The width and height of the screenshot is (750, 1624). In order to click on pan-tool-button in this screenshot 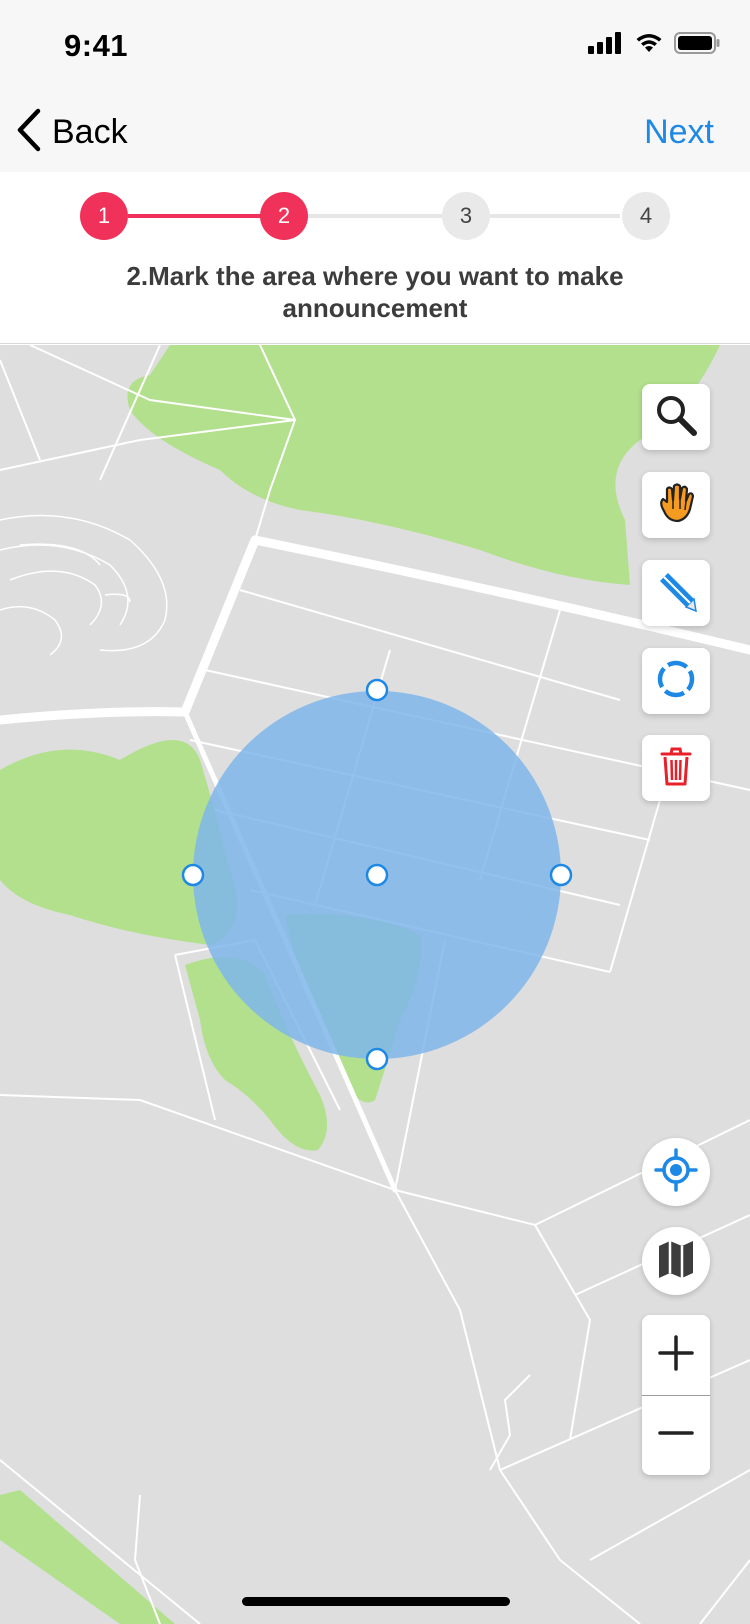, I will do `click(676, 505)`.